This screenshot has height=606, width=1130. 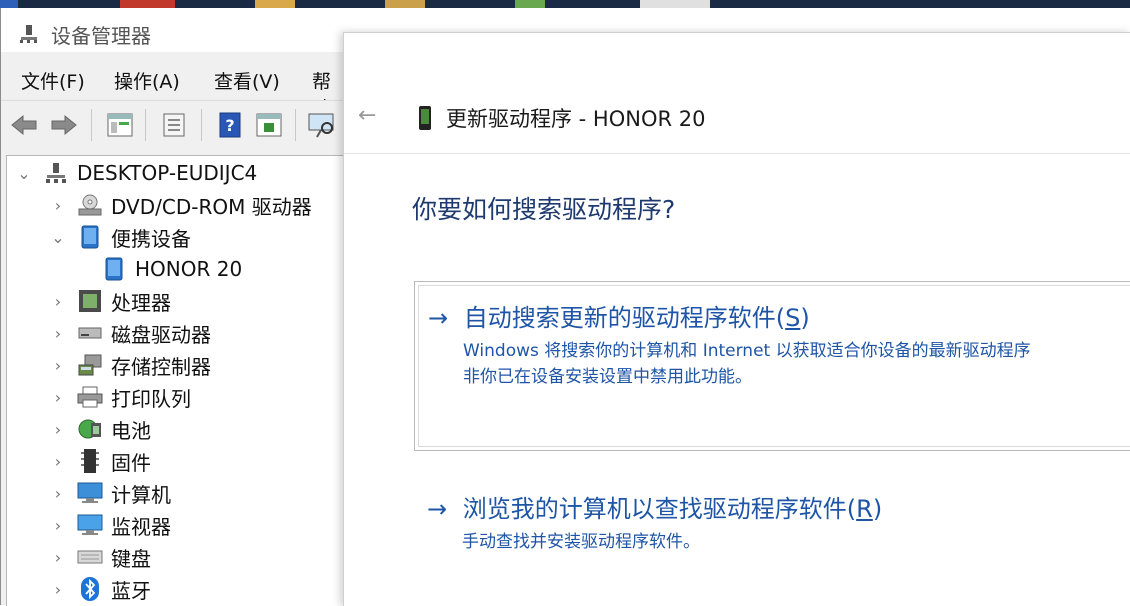 I want to click on tree-item-storage-controllers: › 存储控制器, so click(x=130, y=365).